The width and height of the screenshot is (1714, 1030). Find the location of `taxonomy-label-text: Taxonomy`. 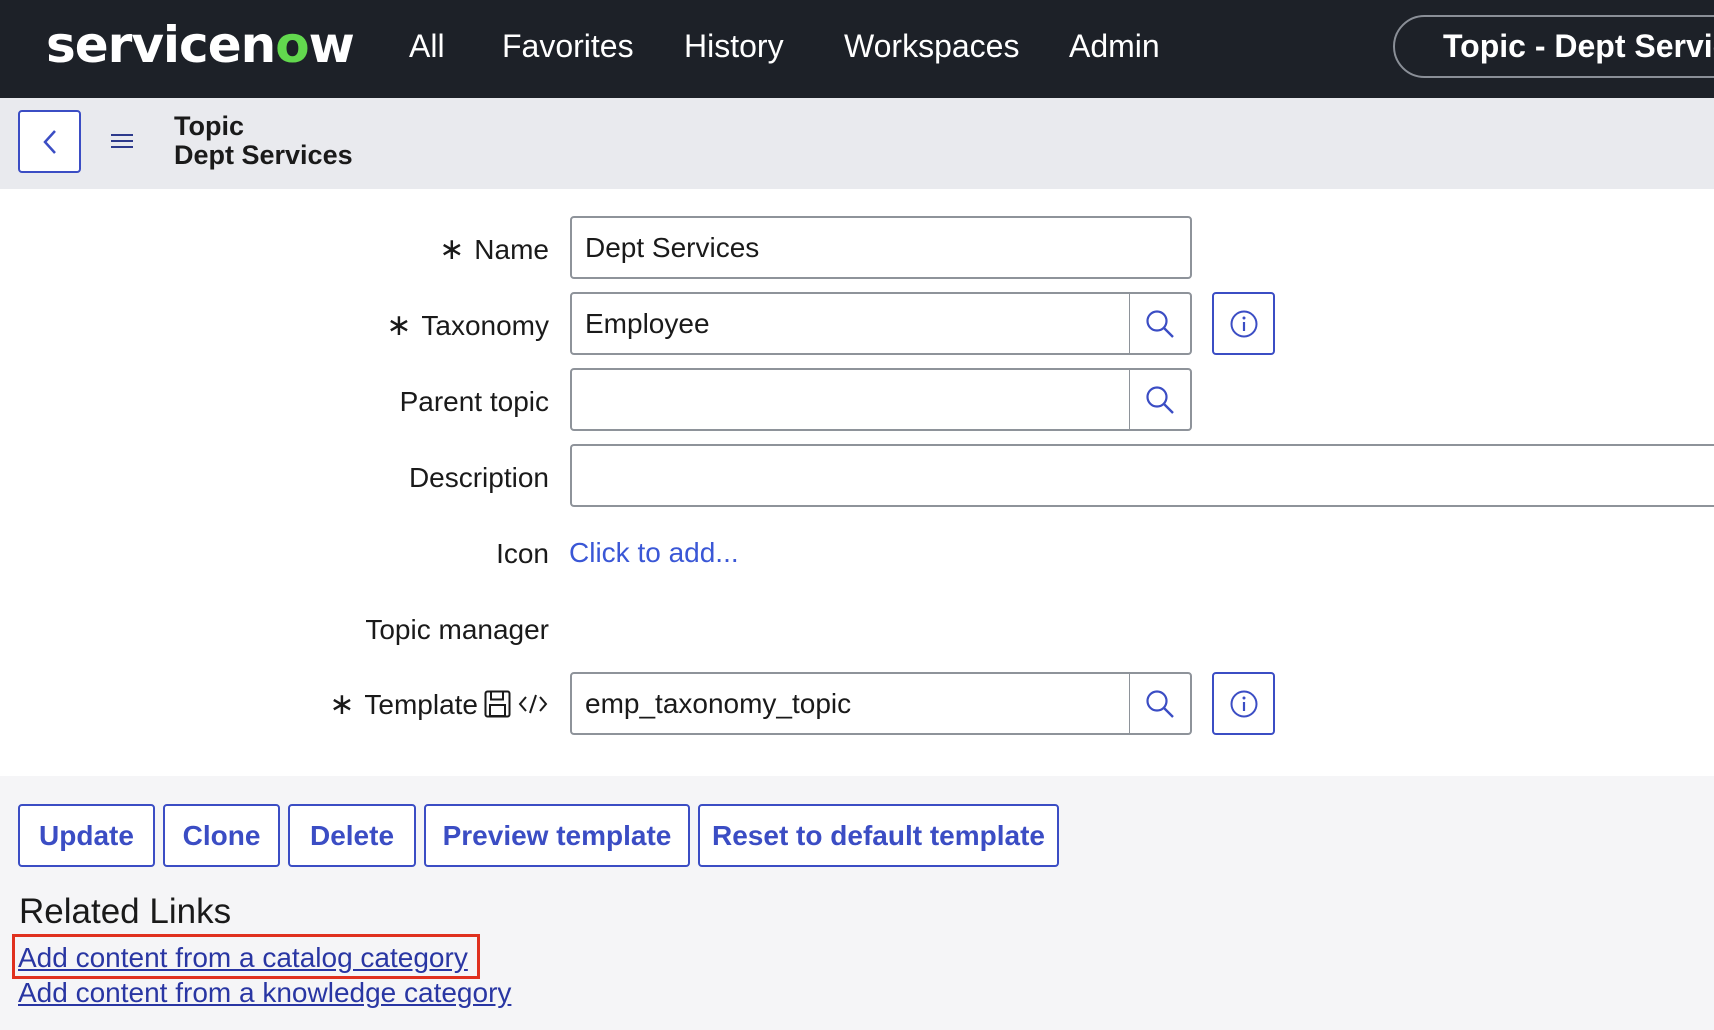

taxonomy-label-text: Taxonomy is located at coordinates (485, 325).